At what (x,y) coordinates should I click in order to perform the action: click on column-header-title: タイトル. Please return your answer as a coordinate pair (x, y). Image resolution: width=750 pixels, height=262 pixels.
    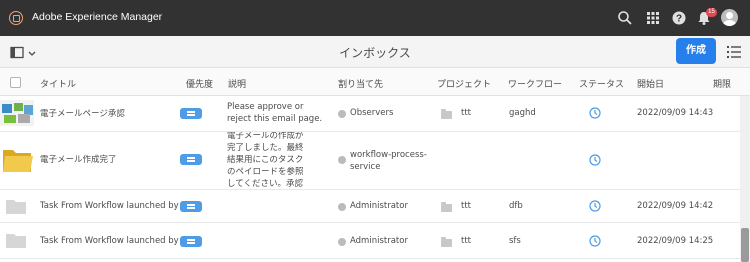
    Looking at the image, I should click on (58, 83).